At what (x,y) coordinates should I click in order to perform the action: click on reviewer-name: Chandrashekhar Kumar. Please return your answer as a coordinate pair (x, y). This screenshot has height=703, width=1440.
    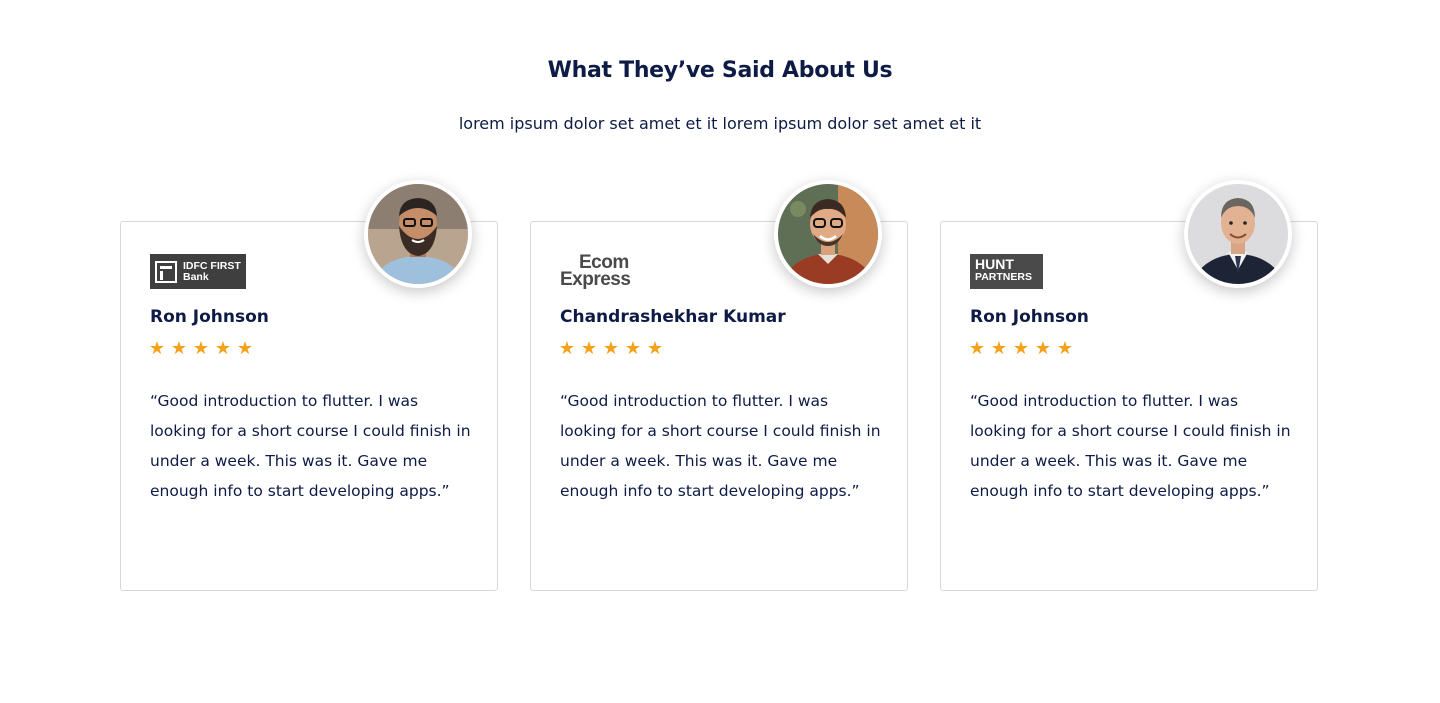
    Looking at the image, I should click on (673, 317).